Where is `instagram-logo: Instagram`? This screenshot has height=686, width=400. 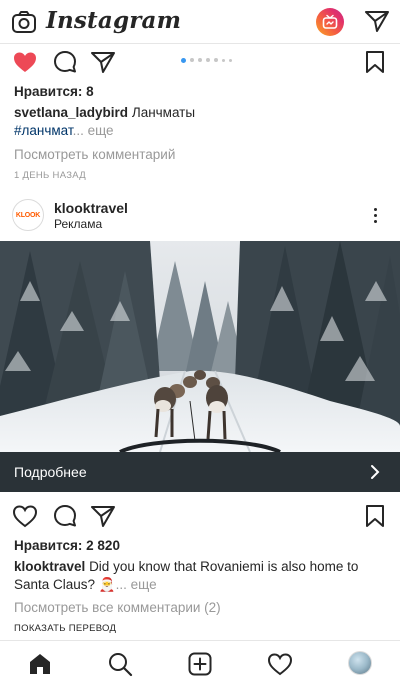 instagram-logo: Instagram is located at coordinates (114, 20).